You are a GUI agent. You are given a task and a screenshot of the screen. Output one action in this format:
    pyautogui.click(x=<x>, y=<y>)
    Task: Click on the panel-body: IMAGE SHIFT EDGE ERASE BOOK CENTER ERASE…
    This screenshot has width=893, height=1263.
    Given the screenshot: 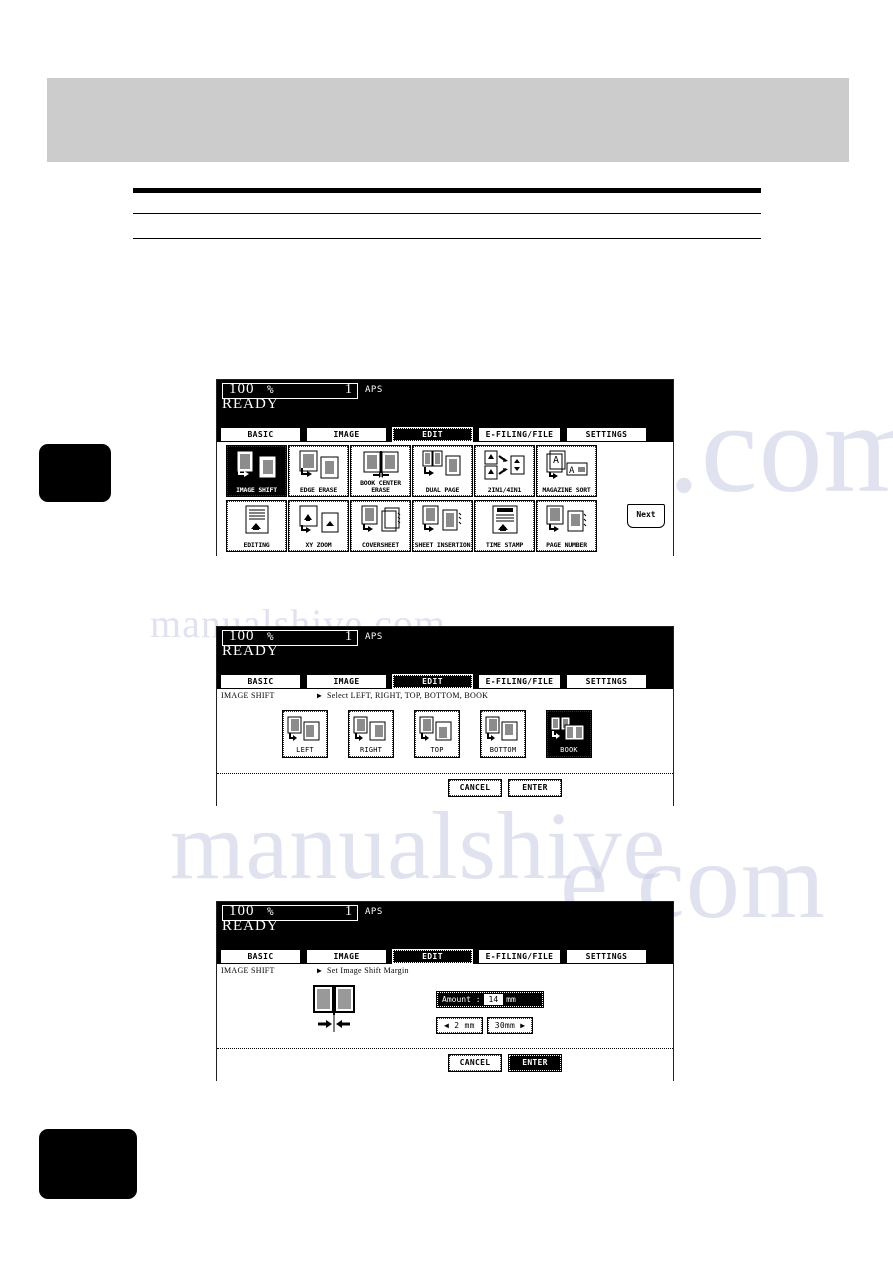 What is the action you would take?
    pyautogui.click(x=445, y=499)
    